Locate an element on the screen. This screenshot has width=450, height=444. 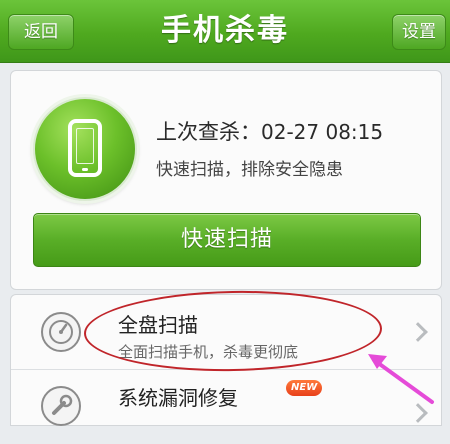
gauge-icon is located at coordinates (61, 332).